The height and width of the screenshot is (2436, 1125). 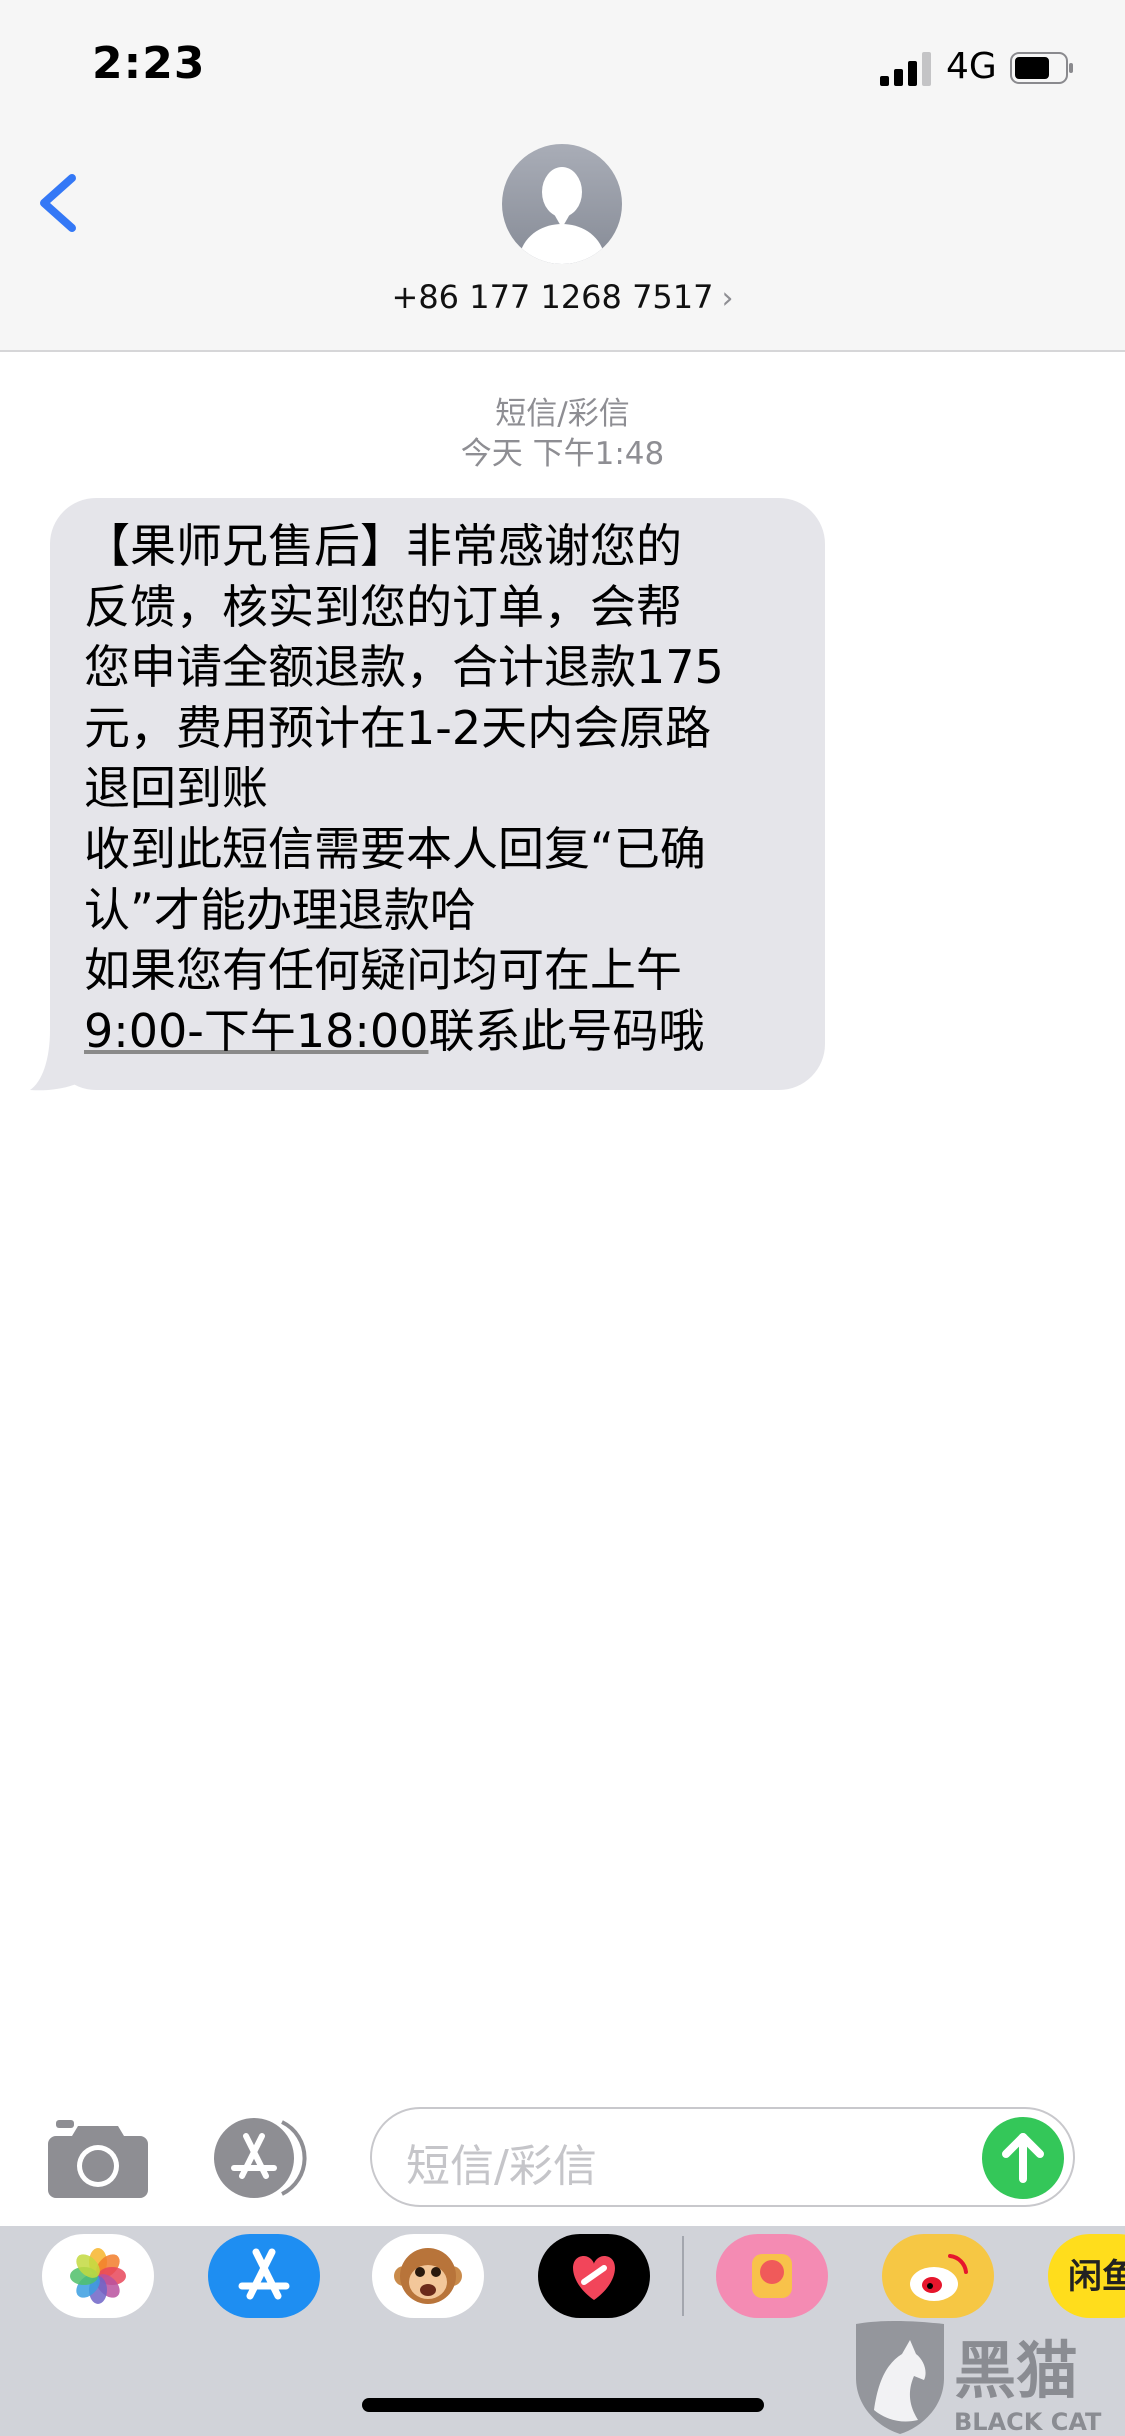 What do you see at coordinates (501, 2166) in the screenshot?
I see `message-input-placeholder: 短信/彩信` at bounding box center [501, 2166].